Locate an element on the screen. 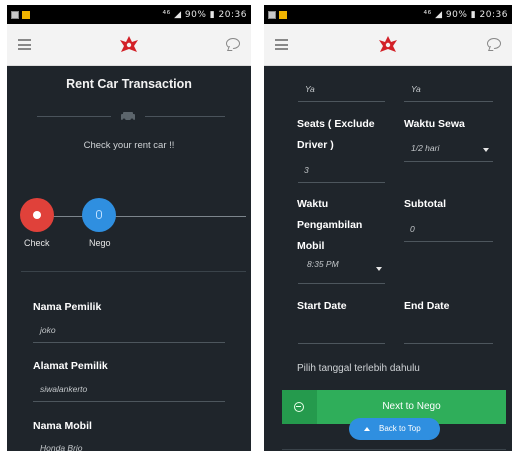 Image resolution: width=515 pixels, height=451 pixels. waktu-pengambilan-label-line1: Waktu is located at coordinates (313, 204).